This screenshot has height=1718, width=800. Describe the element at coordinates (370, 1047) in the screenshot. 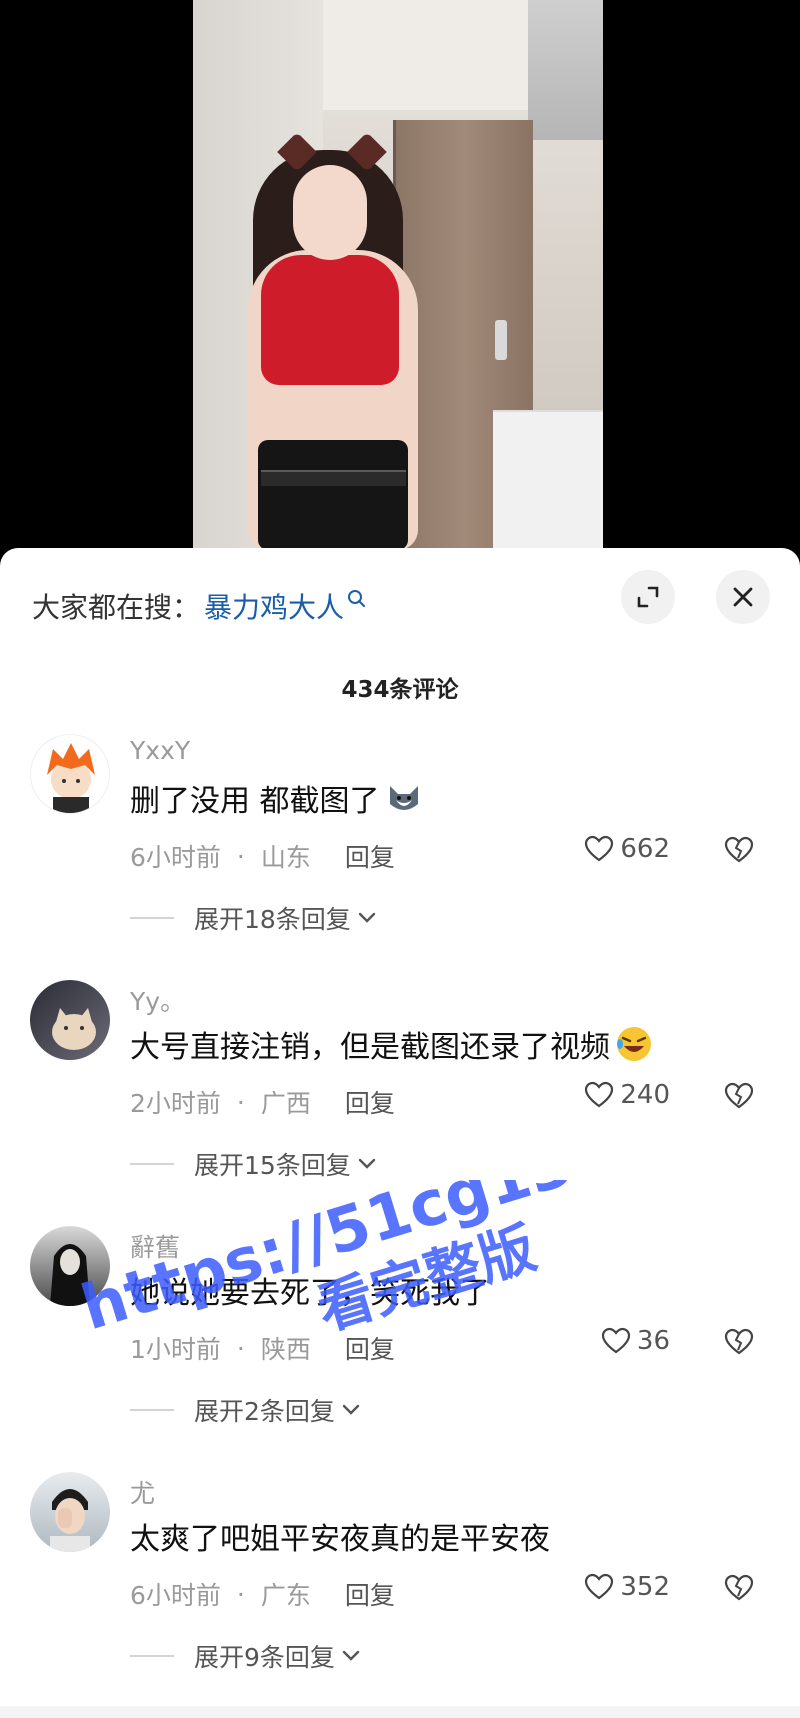

I see `comment-text-body: 大号直接注销，但是截图还录了视频` at that location.